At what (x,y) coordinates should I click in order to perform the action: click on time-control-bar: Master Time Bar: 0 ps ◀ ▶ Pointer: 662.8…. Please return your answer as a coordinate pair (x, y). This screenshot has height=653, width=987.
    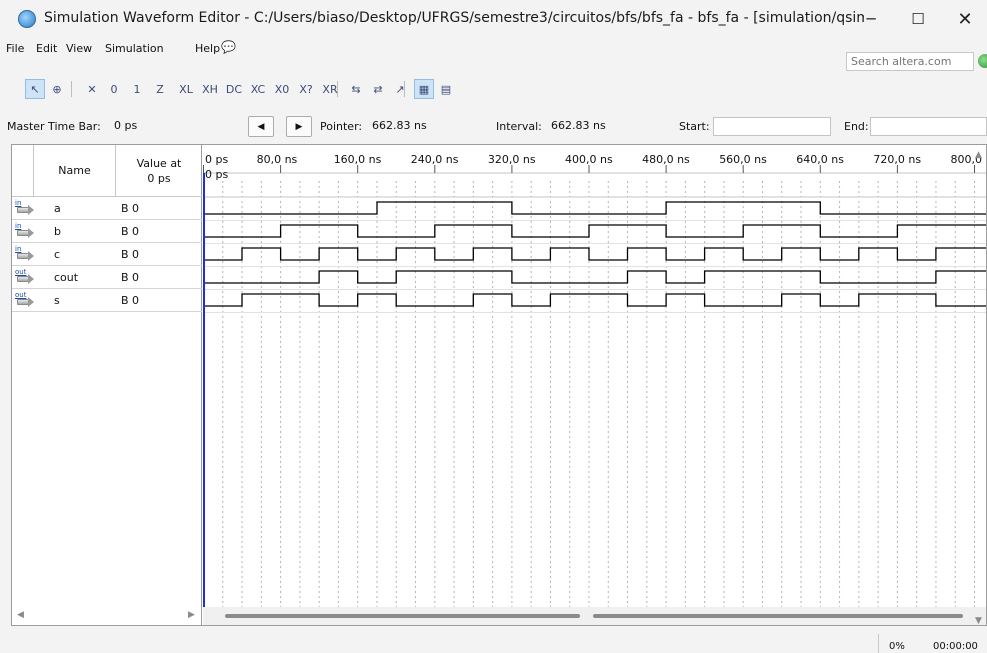
    Looking at the image, I should click on (493, 126).